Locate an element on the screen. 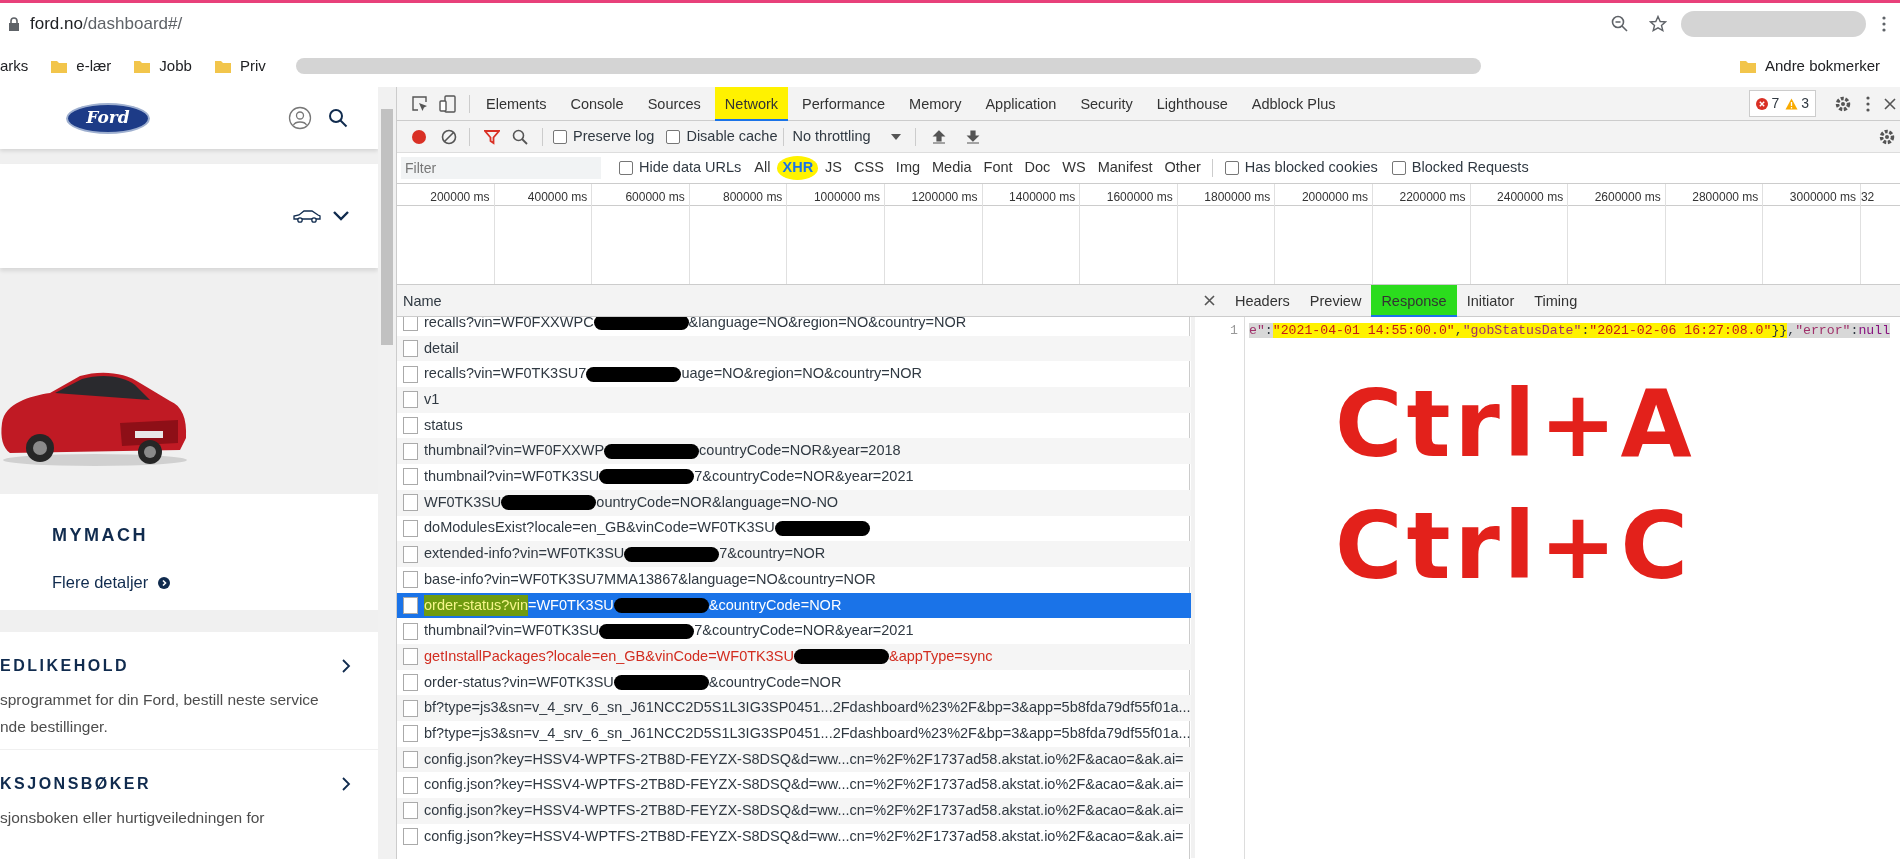  devtools-tab: Lighthouse is located at coordinates (1192, 103).